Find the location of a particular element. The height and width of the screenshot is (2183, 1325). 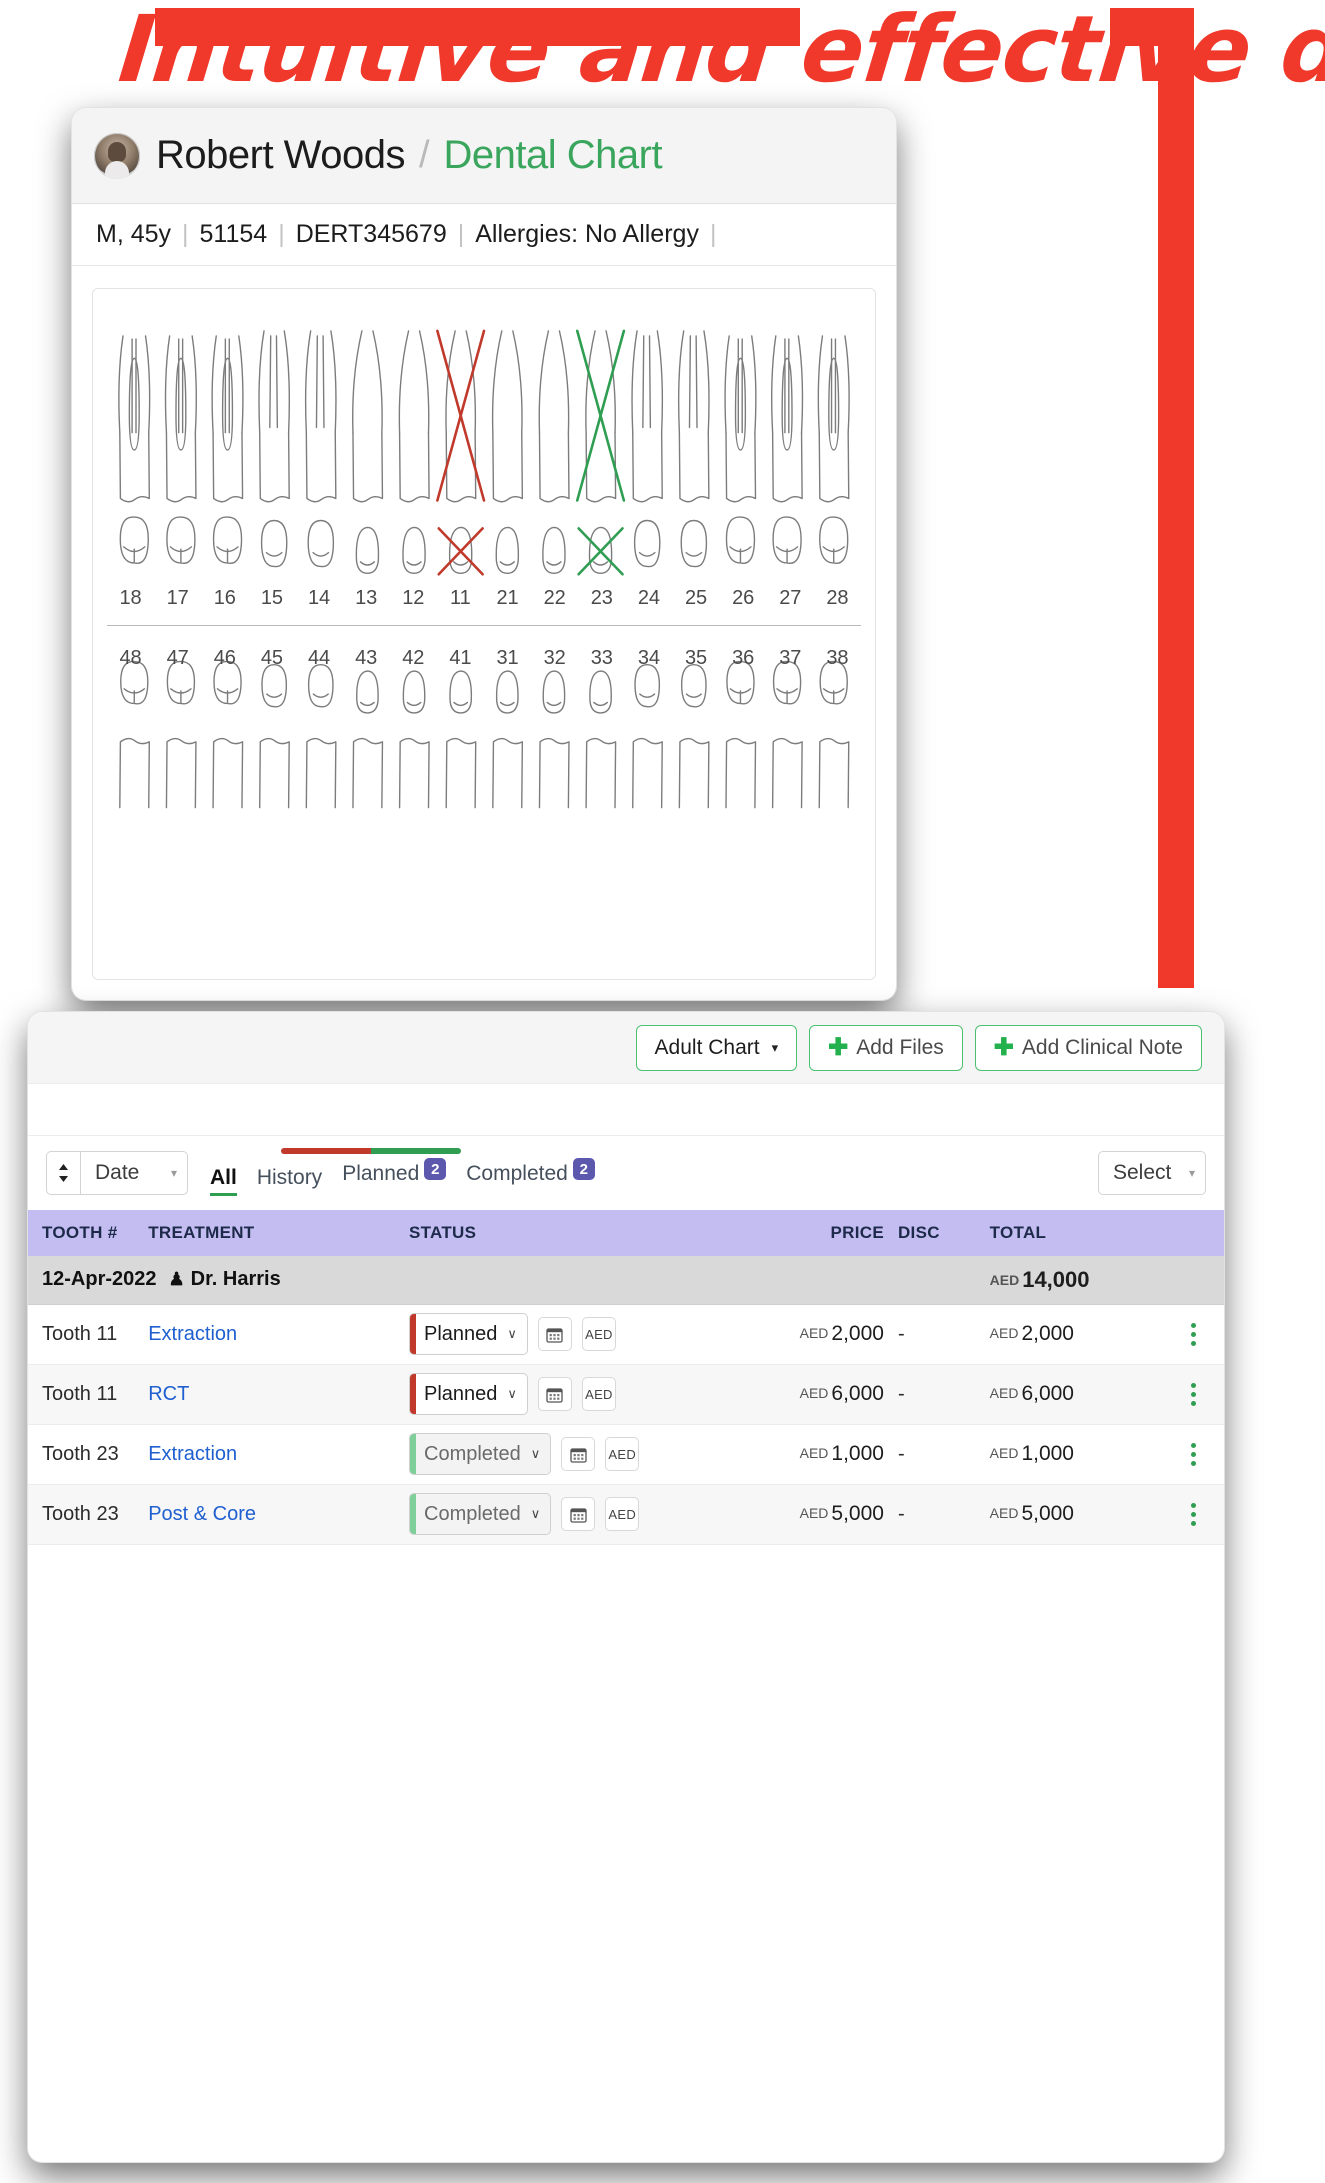

tooth-number-22: 22 is located at coordinates (554, 598).